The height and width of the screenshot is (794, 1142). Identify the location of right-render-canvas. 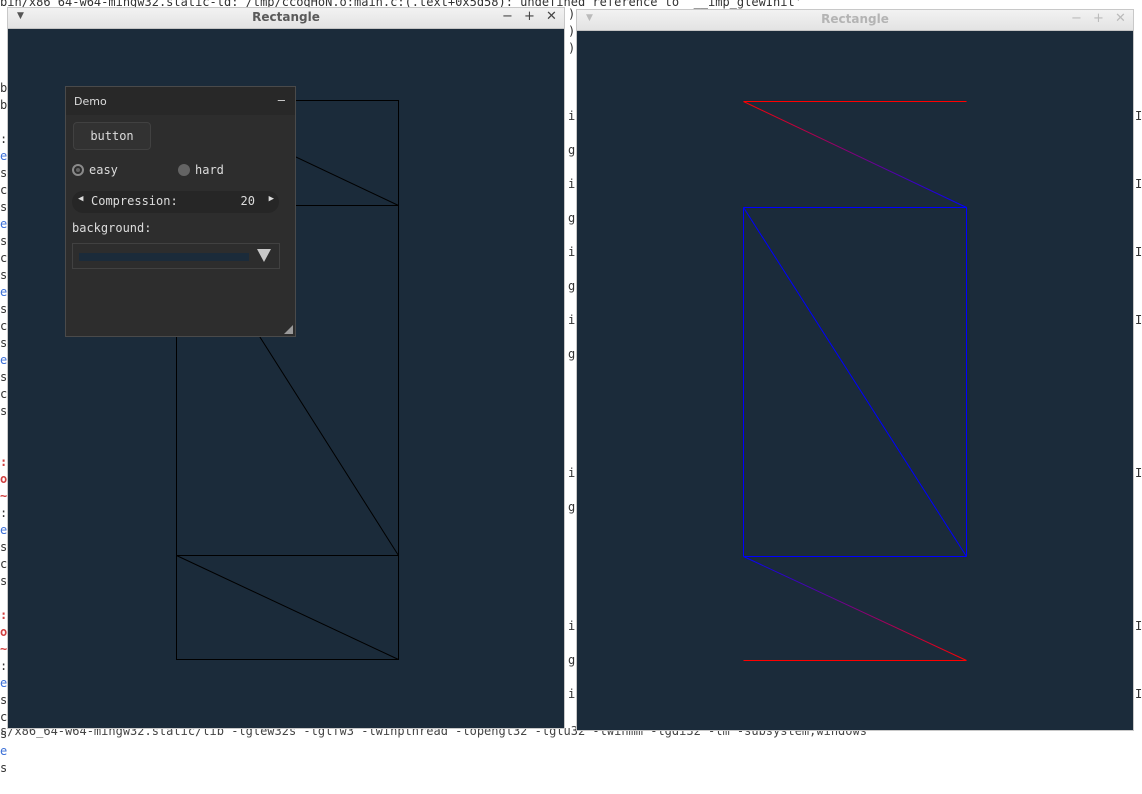
(855, 381).